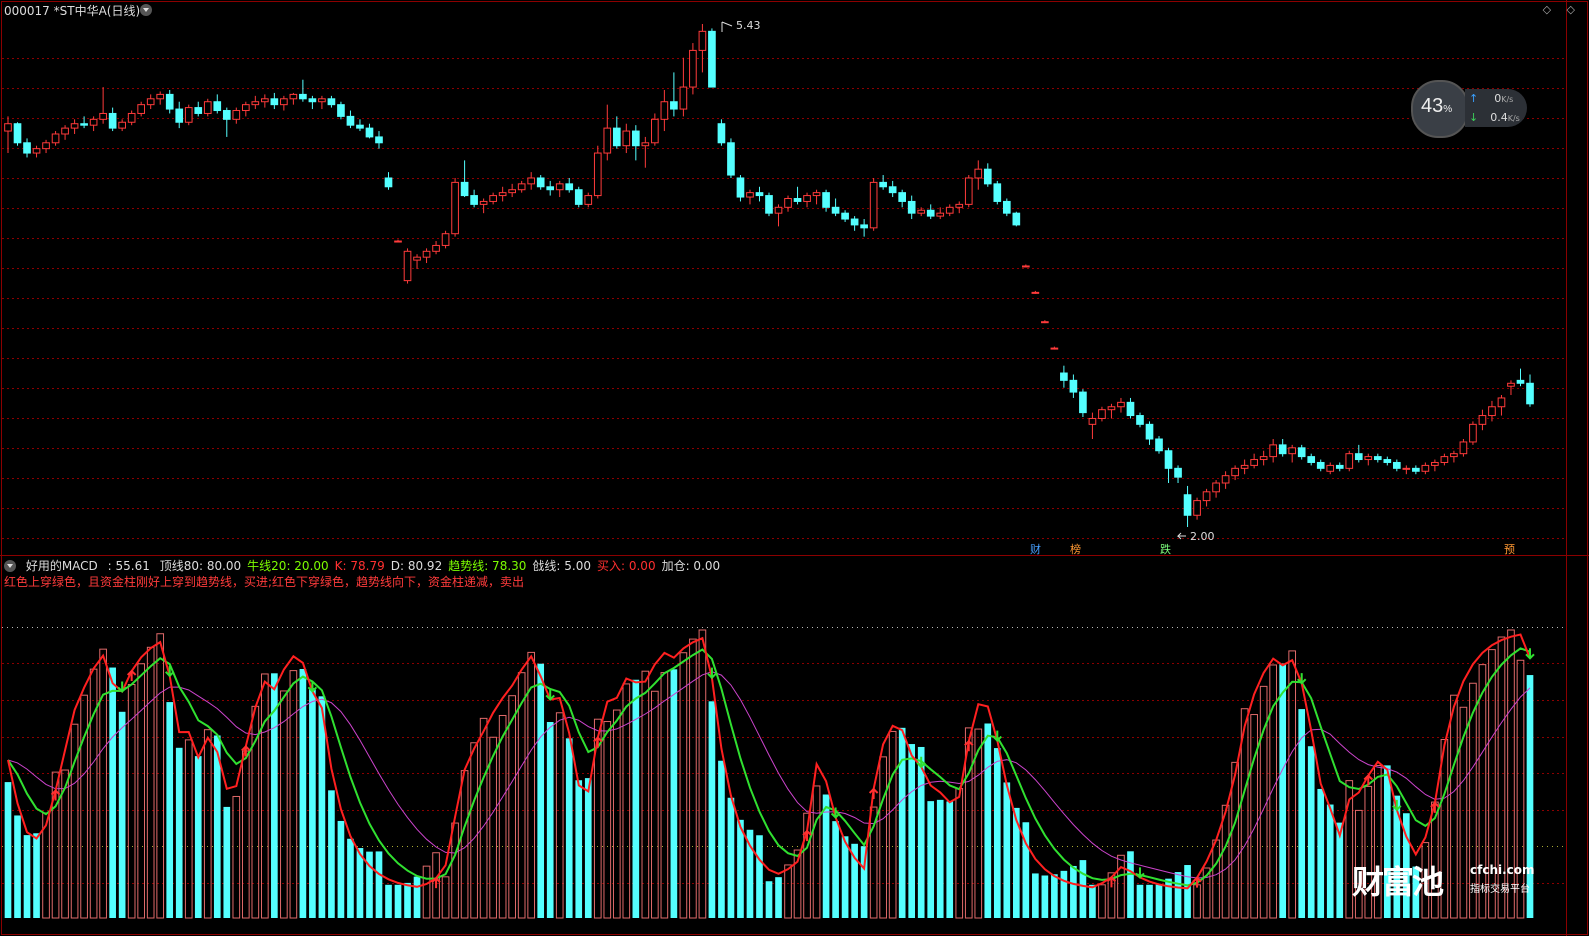  Describe the element at coordinates (359, 566) in the screenshot. I see `indicator-field-2: K: 78.79` at that location.